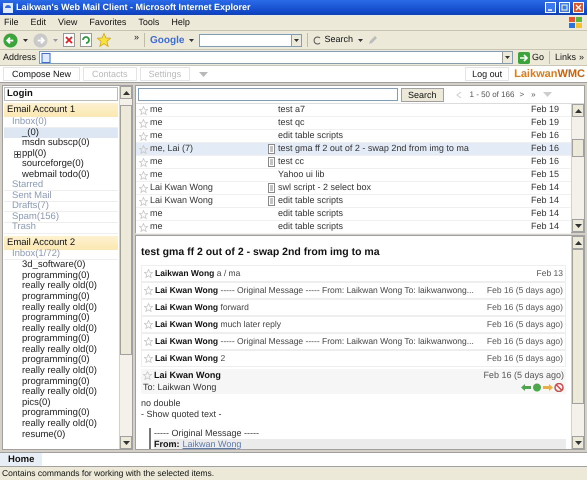 This screenshot has height=480, width=587. I want to click on logout-button: Log out, so click(487, 74).